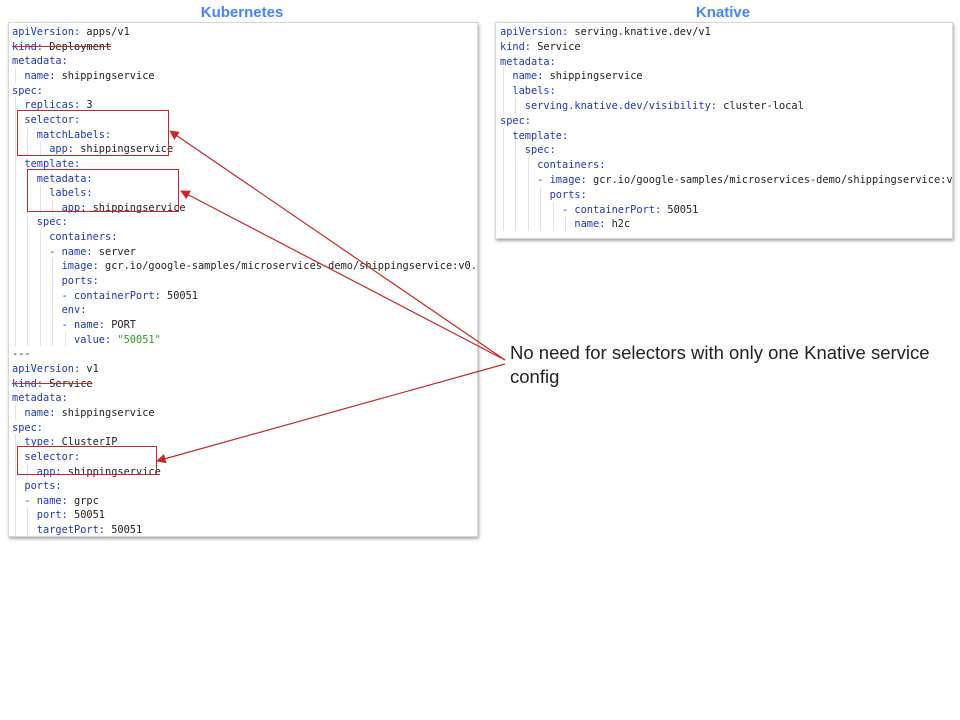  What do you see at coordinates (343, 275) in the screenshot?
I see `arrow-to-template-metadata` at bounding box center [343, 275].